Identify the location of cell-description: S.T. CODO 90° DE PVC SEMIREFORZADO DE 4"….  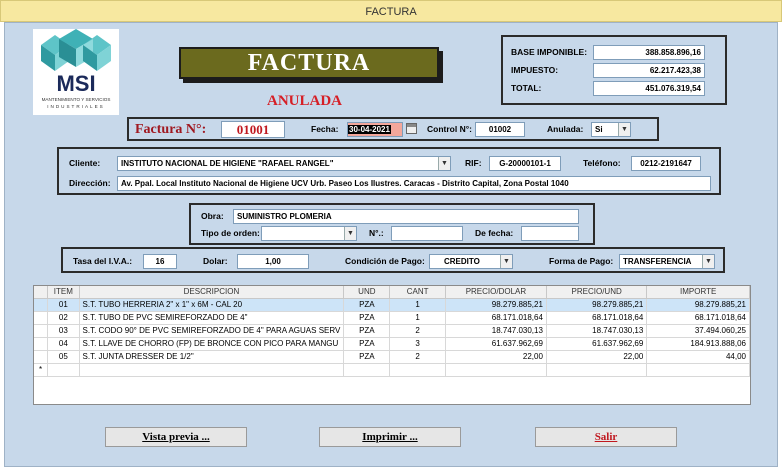
(212, 331).